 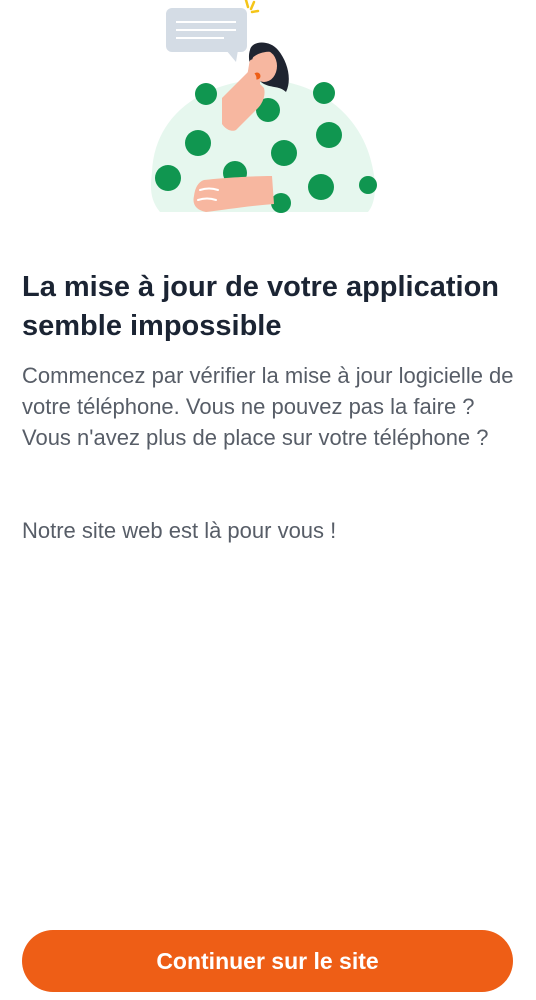 I want to click on continue-on-site-label: Continuer sur le site, so click(x=267, y=960).